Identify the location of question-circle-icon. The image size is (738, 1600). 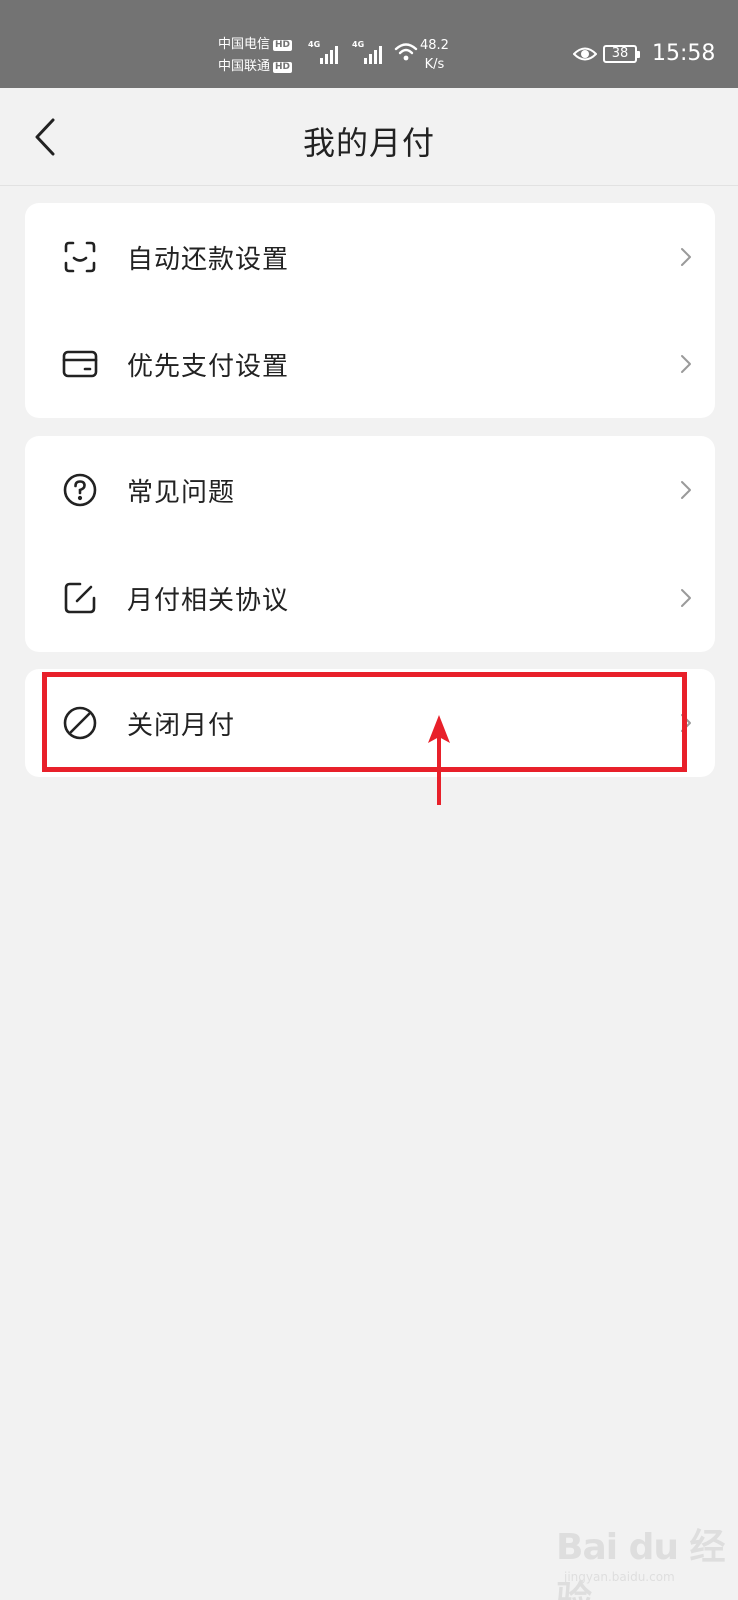
(80, 490).